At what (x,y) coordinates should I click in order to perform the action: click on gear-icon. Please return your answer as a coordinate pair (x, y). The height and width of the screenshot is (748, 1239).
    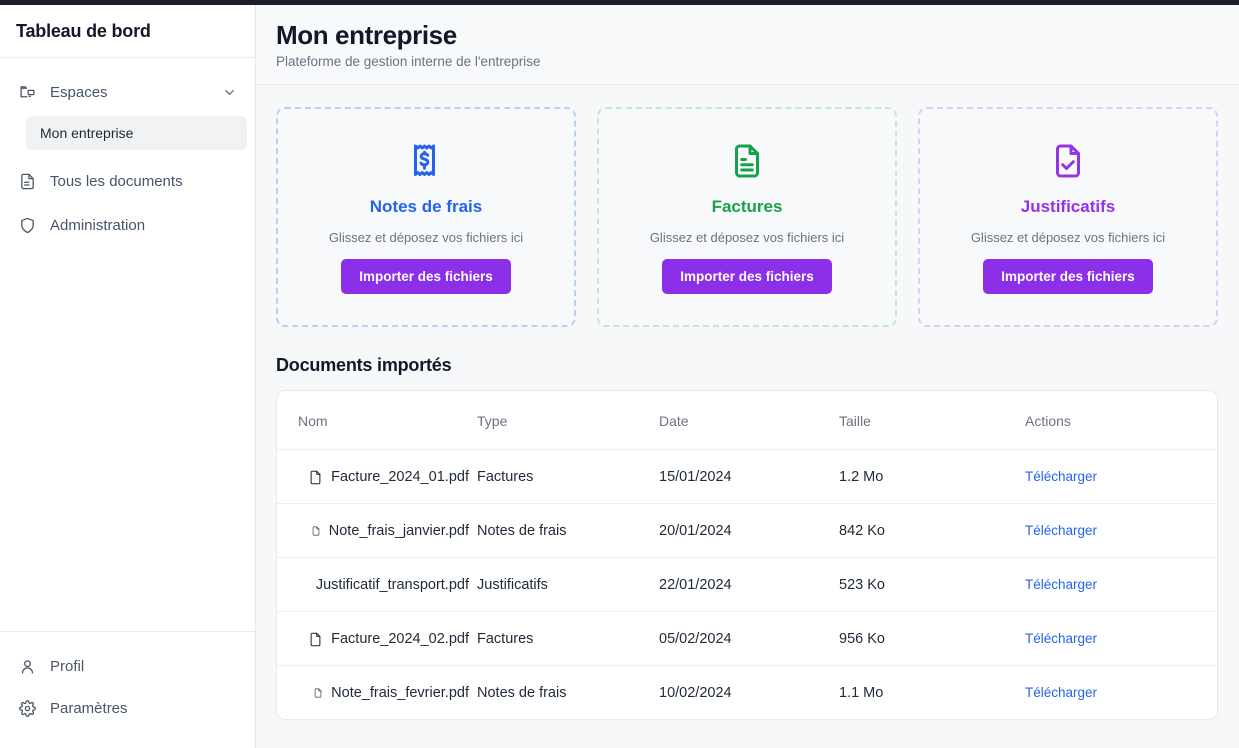
    Looking at the image, I should click on (27, 708).